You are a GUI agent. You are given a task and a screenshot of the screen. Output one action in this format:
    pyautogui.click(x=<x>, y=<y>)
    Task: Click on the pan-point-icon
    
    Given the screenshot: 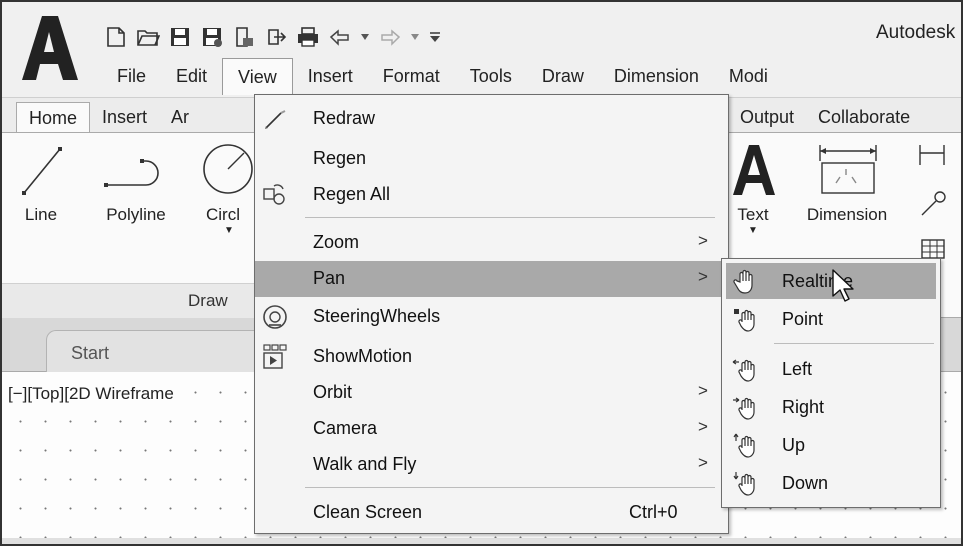 What is the action you would take?
    pyautogui.click(x=744, y=320)
    